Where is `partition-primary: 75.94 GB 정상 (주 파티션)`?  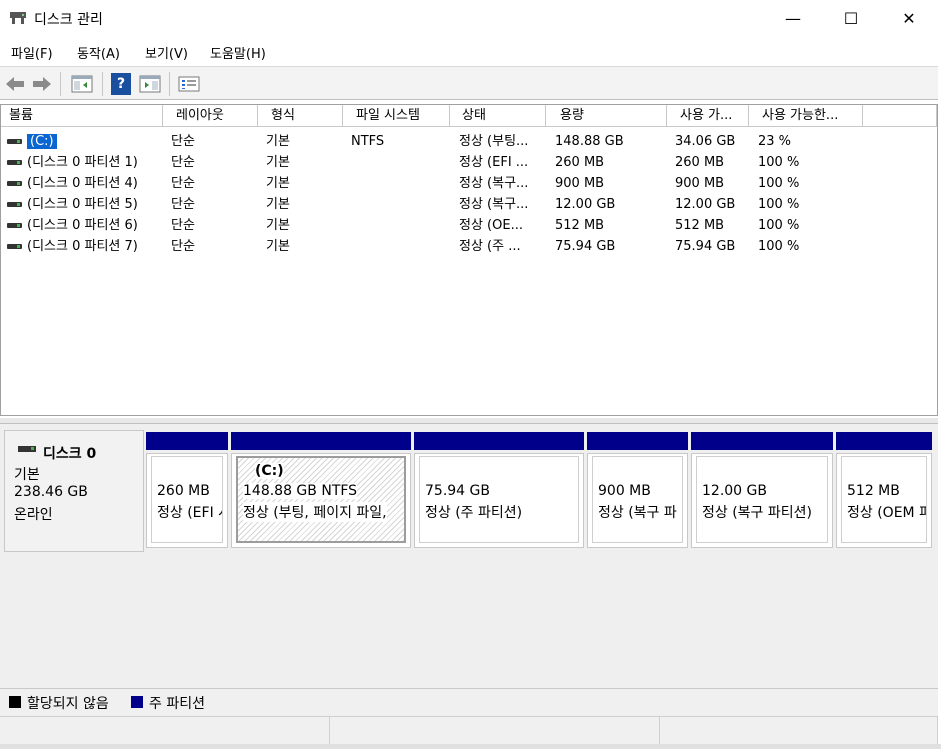
partition-primary: 75.94 GB 정상 (주 파티션) is located at coordinates (499, 500).